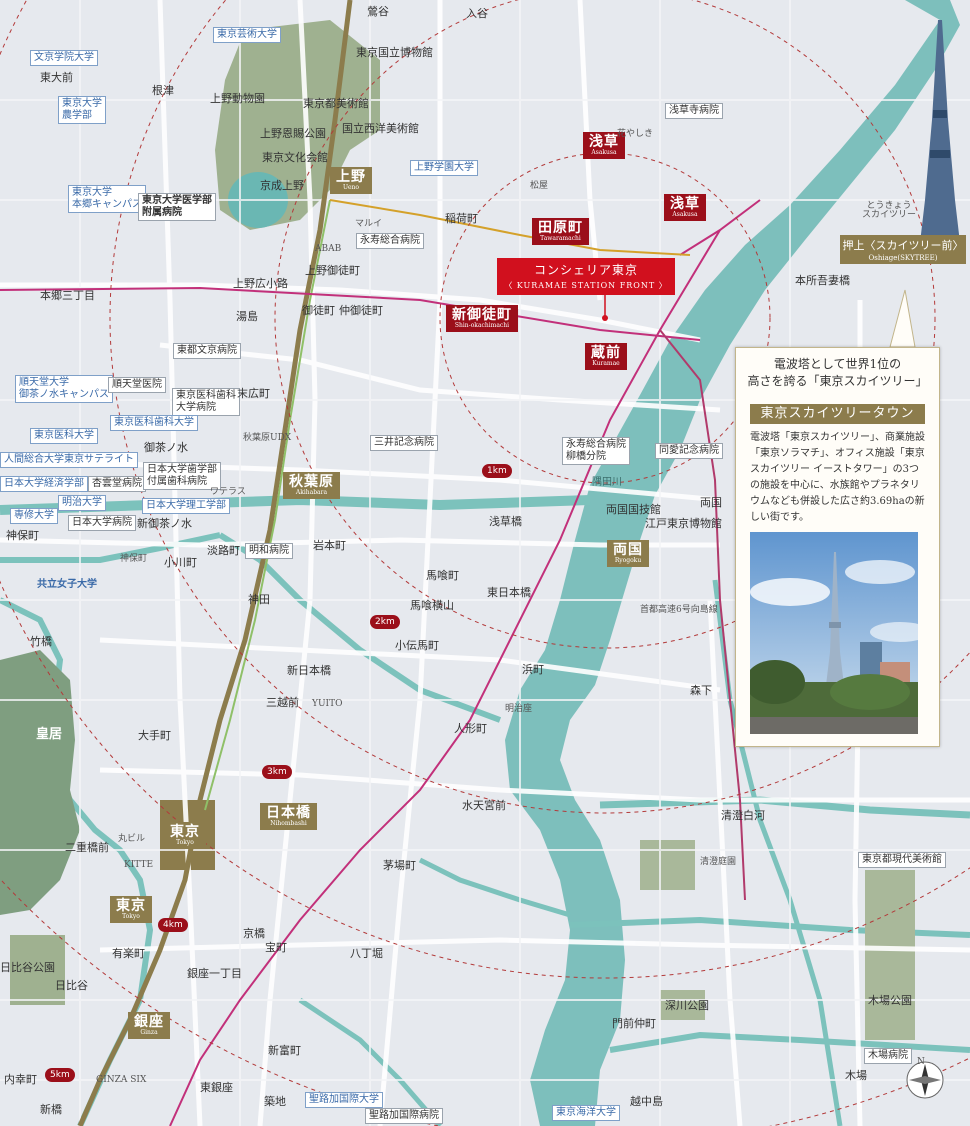  I want to click on station-nihombashi: 日本橋 Nihombashi, so click(288, 816).